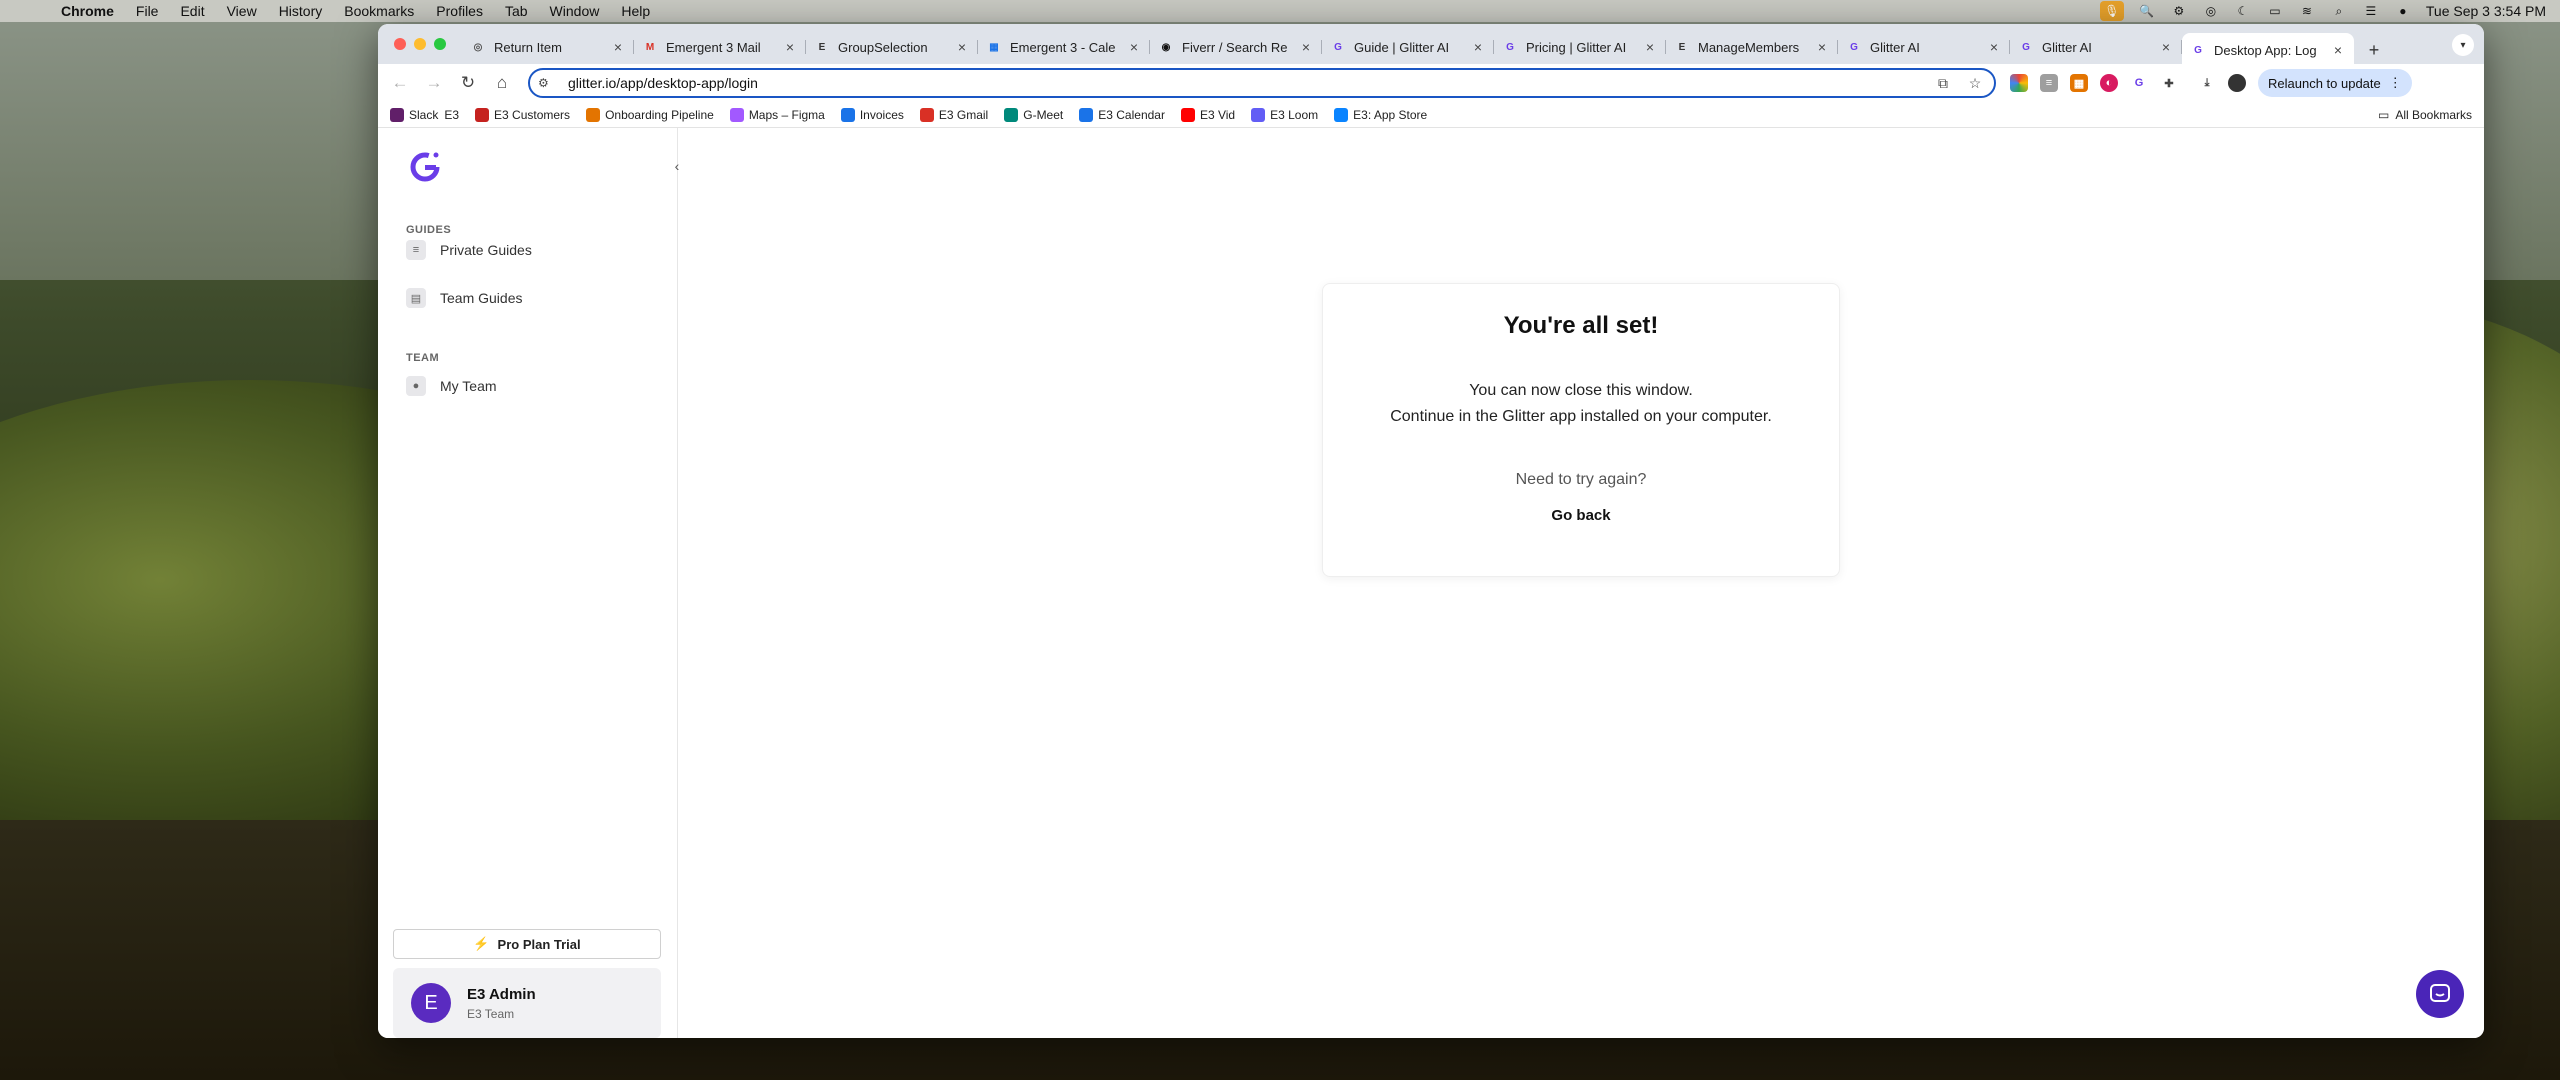 The width and height of the screenshot is (2560, 1080). What do you see at coordinates (2237, 83) in the screenshot?
I see `profile-avatar` at bounding box center [2237, 83].